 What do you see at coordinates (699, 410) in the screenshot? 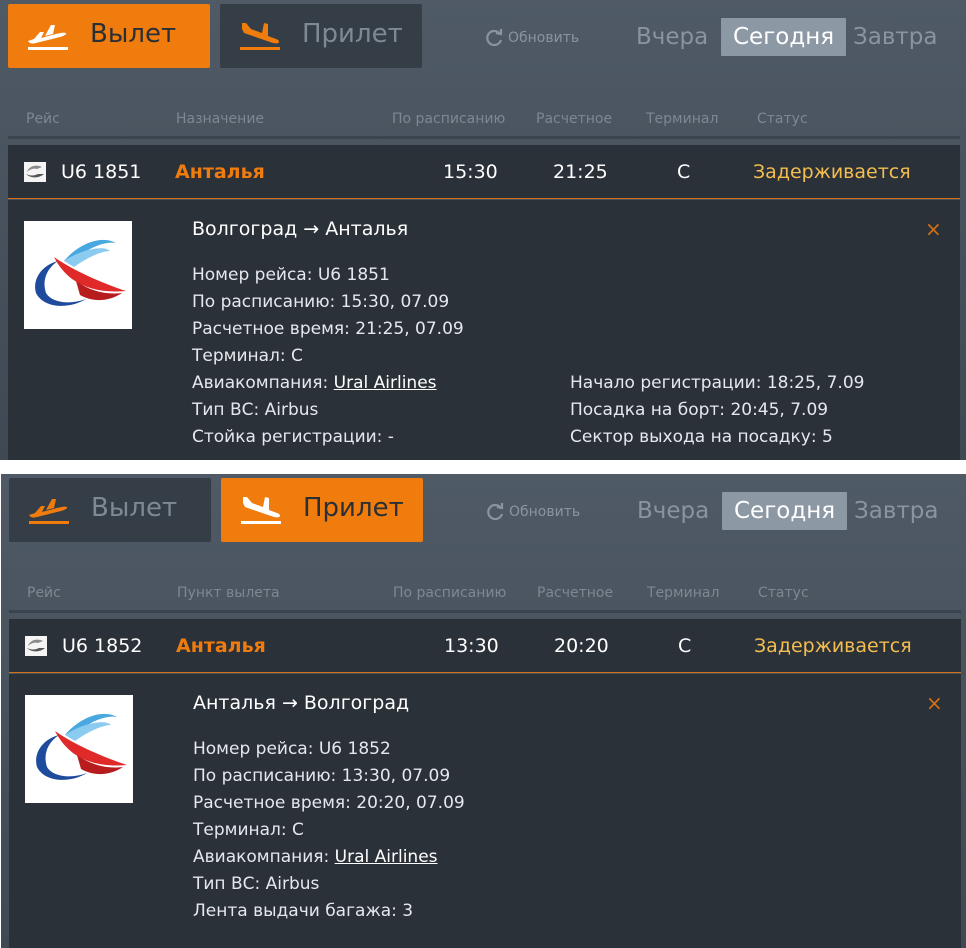
I see `detail-boarding: Посадка на борт: 20:45, 7.09` at bounding box center [699, 410].